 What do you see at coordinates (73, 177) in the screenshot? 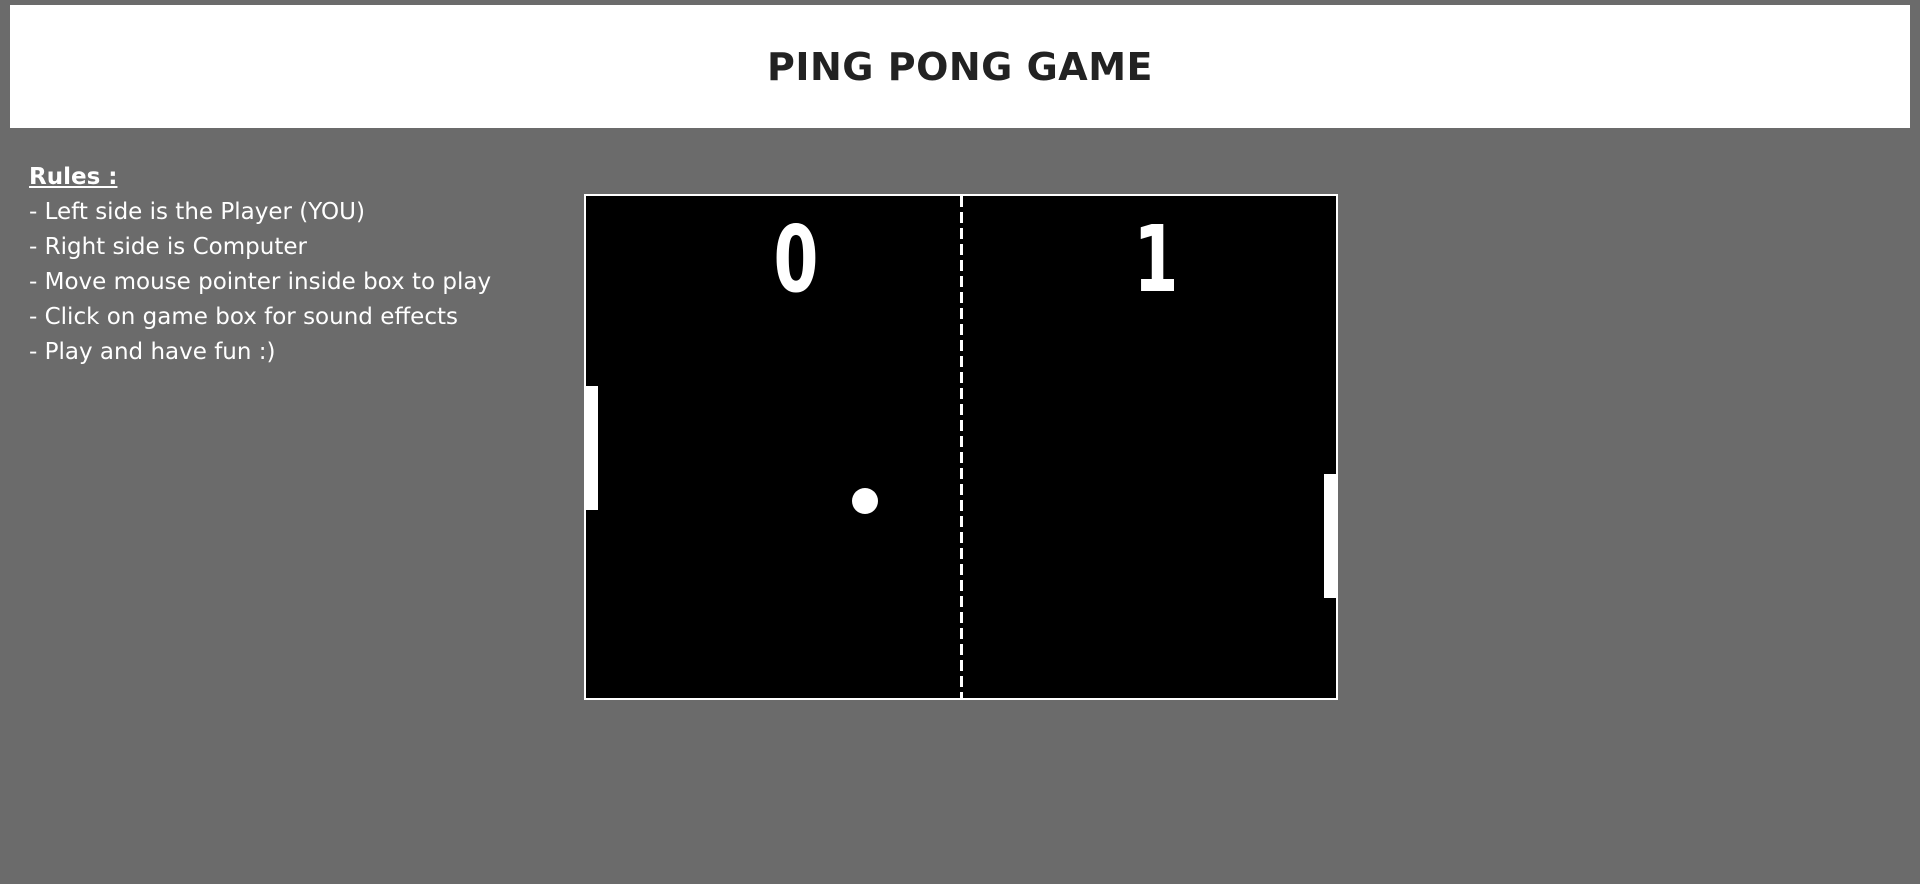
I see `rules-title: Rules :` at bounding box center [73, 177].